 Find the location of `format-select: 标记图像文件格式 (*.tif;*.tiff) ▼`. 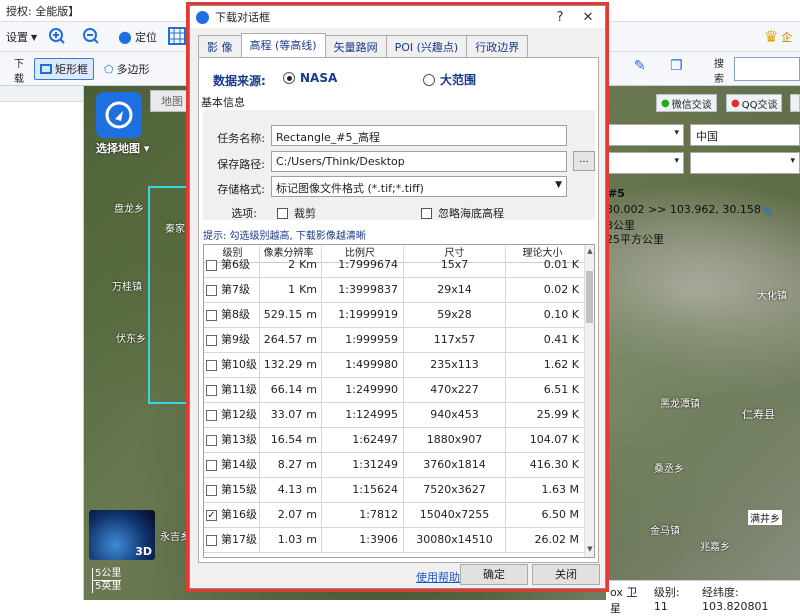

format-select: 标记图像文件格式 (*.tif;*.tiff) ▼ is located at coordinates (419, 186).